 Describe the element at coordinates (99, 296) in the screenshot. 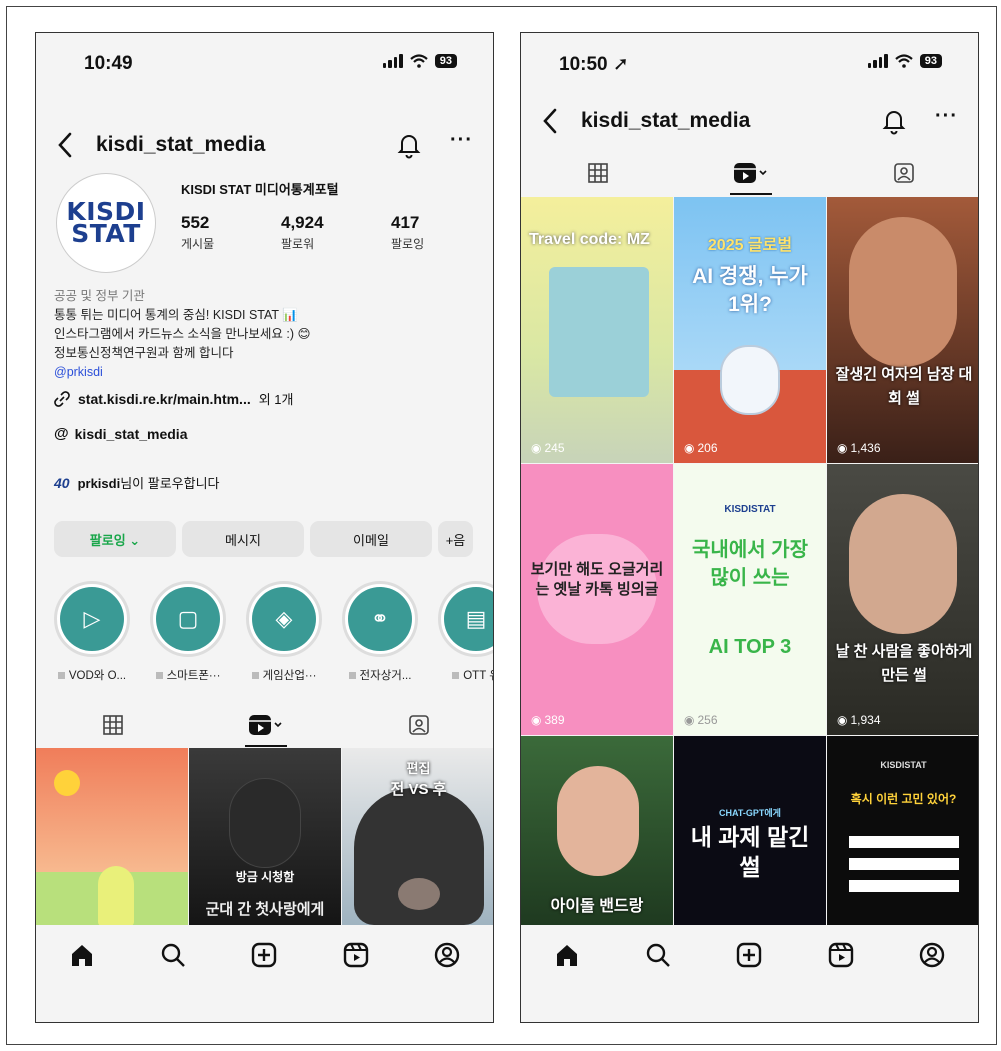

I see `profile-category: 공공 및 정부 기관` at that location.